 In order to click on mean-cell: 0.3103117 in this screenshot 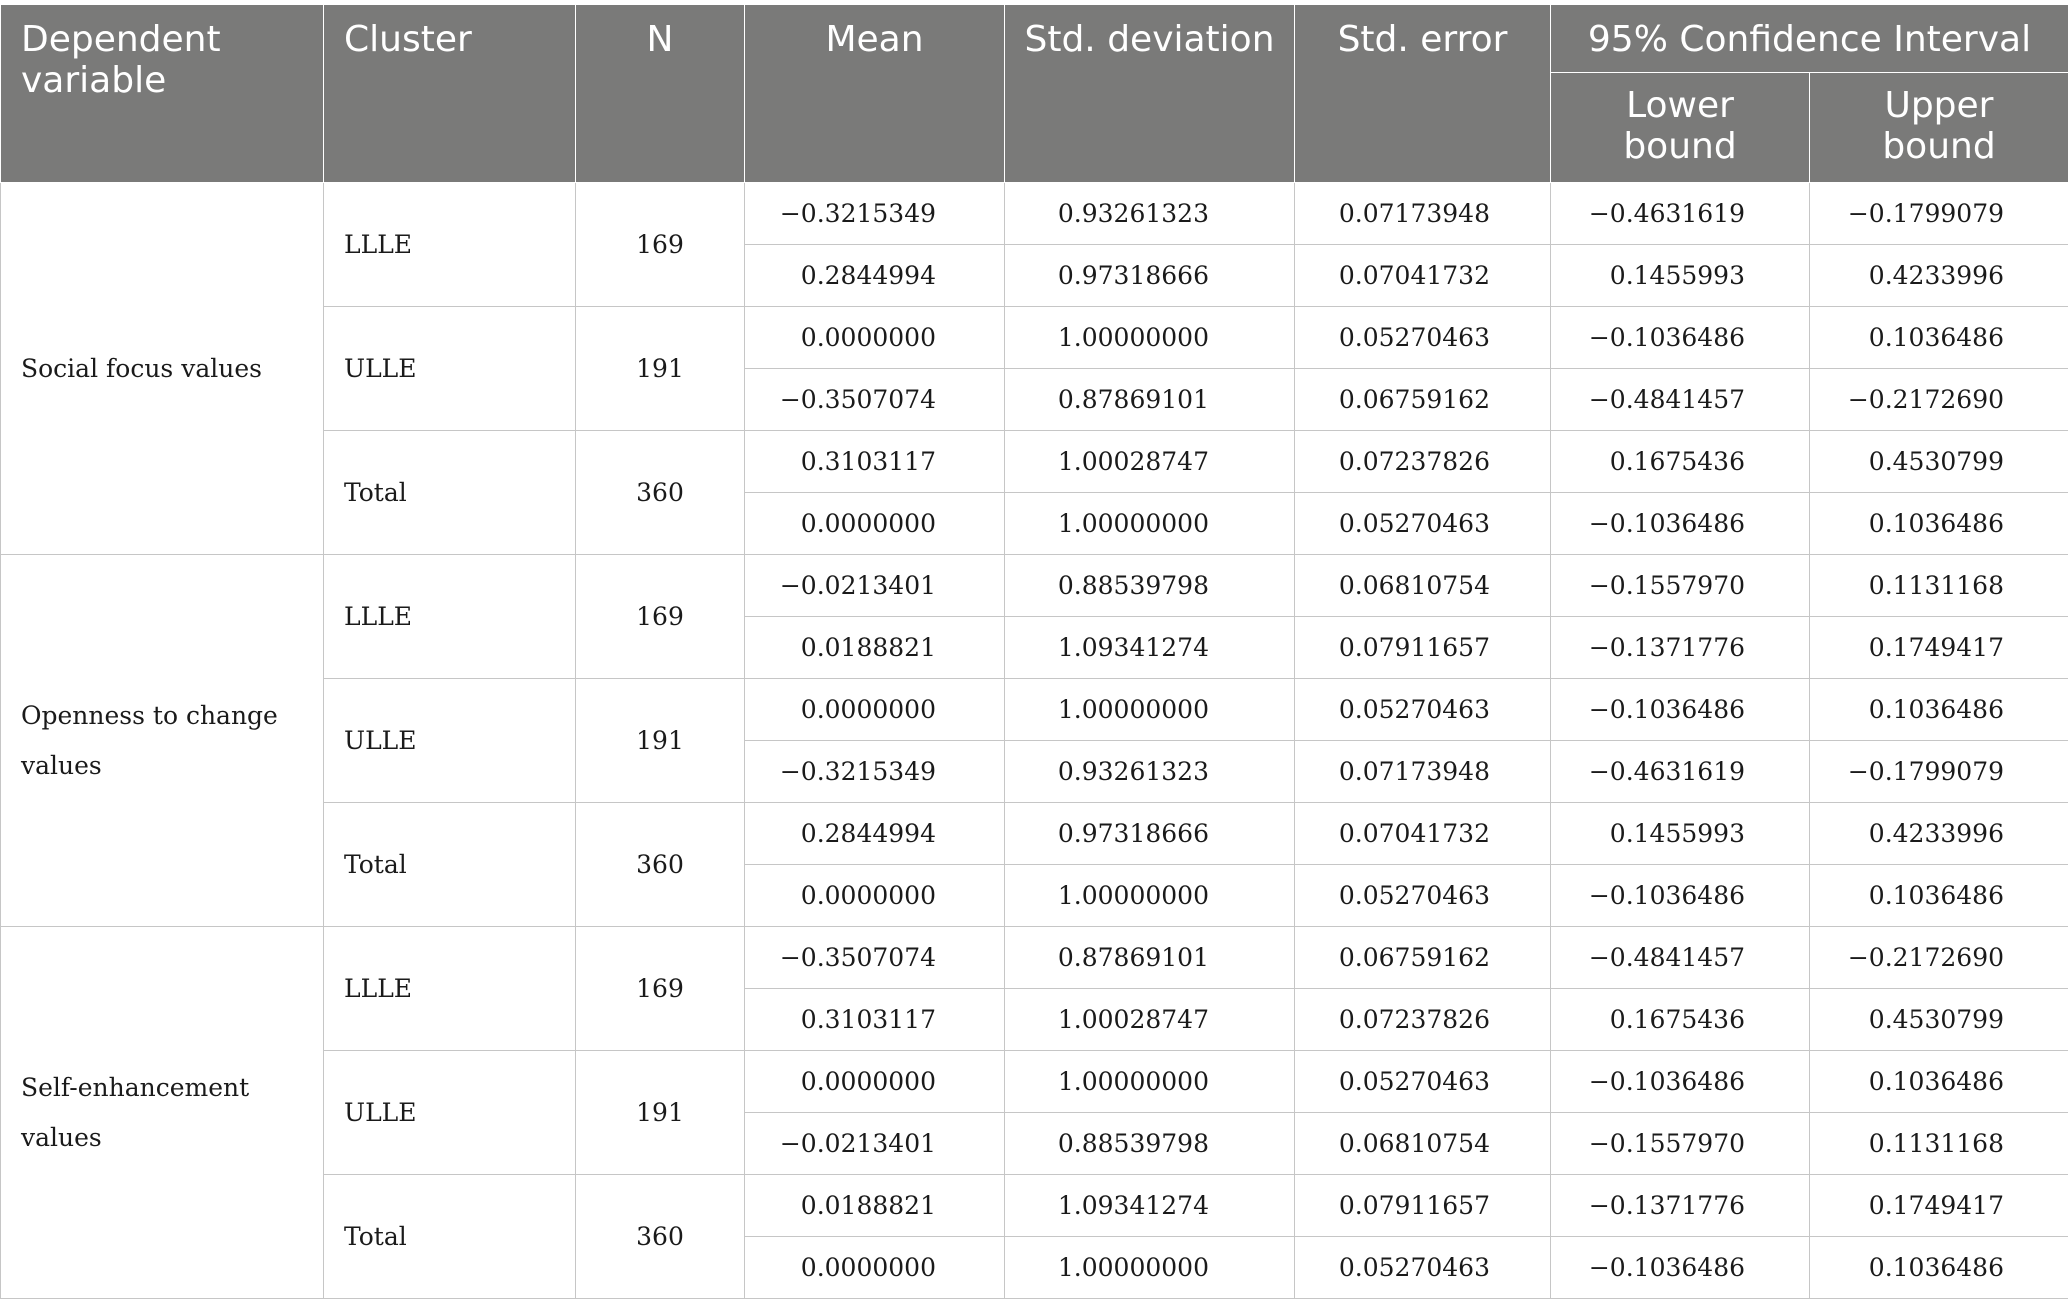, I will do `click(874, 461)`.